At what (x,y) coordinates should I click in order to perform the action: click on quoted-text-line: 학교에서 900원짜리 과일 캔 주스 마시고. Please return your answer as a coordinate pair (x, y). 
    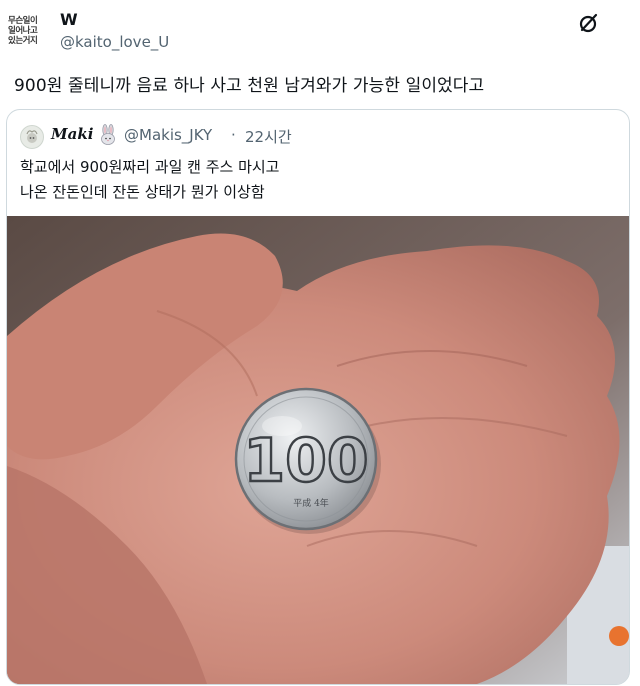
    Looking at the image, I should click on (150, 167).